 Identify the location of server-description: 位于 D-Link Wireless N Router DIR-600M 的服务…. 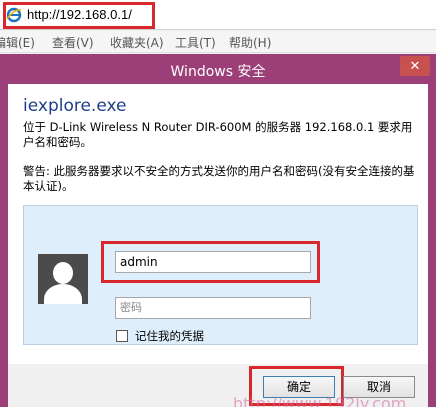
(218, 134).